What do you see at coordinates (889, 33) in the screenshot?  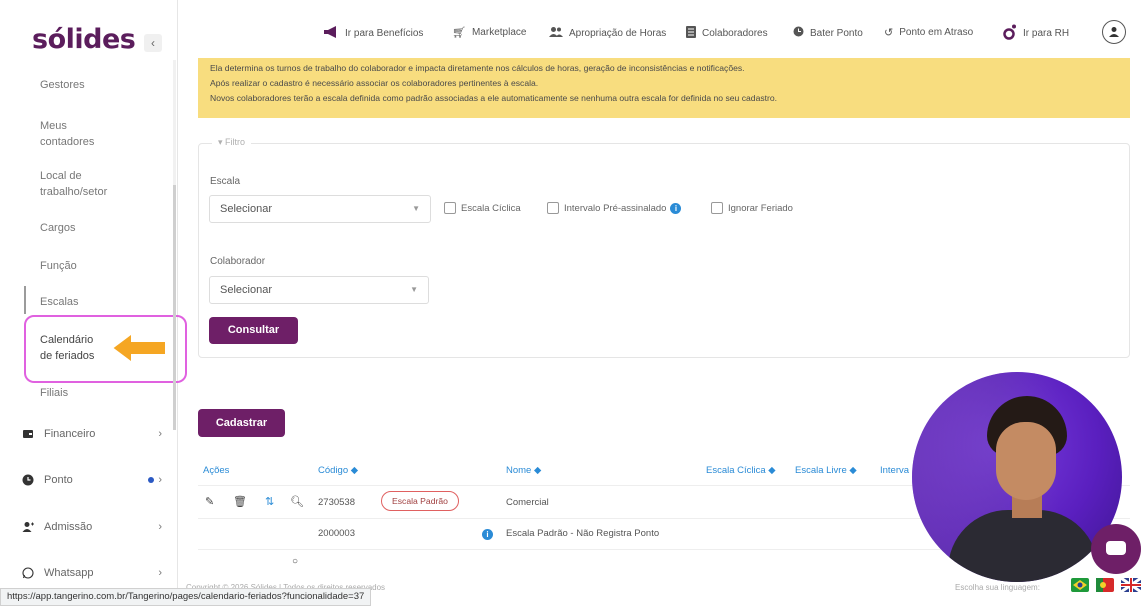 I see `history-icon: ↺` at bounding box center [889, 33].